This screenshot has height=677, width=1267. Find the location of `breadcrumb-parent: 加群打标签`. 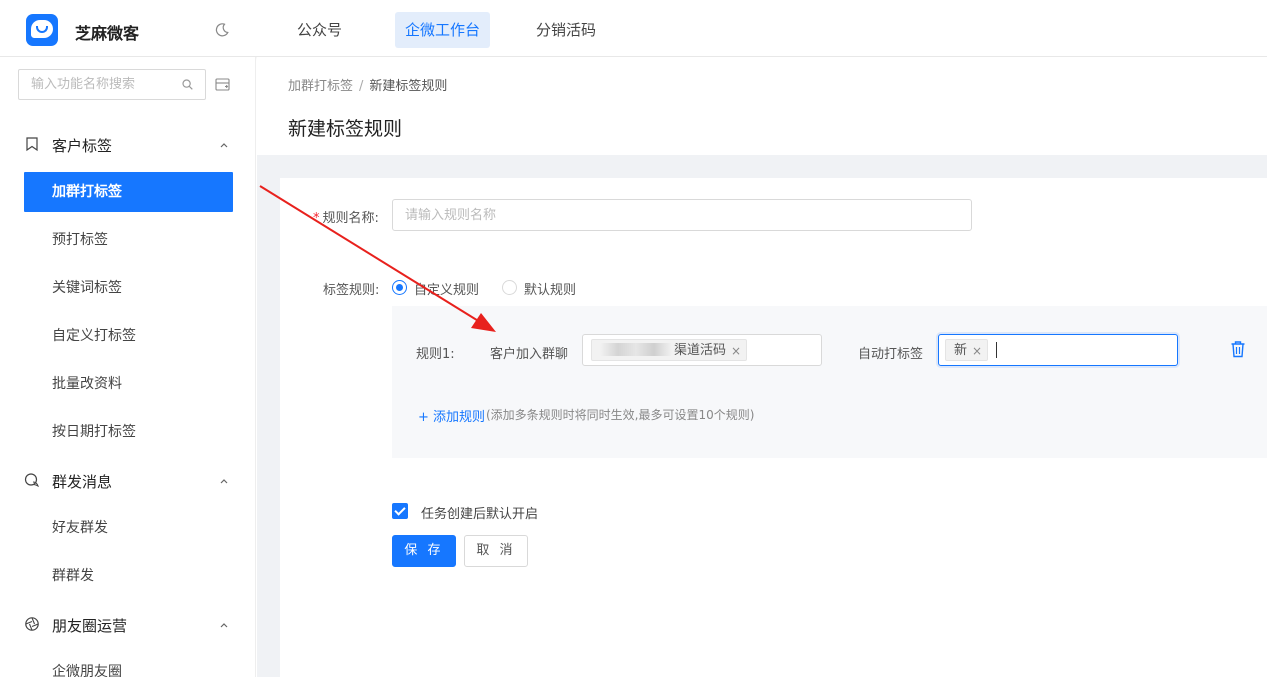

breadcrumb-parent: 加群打标签 is located at coordinates (320, 86).